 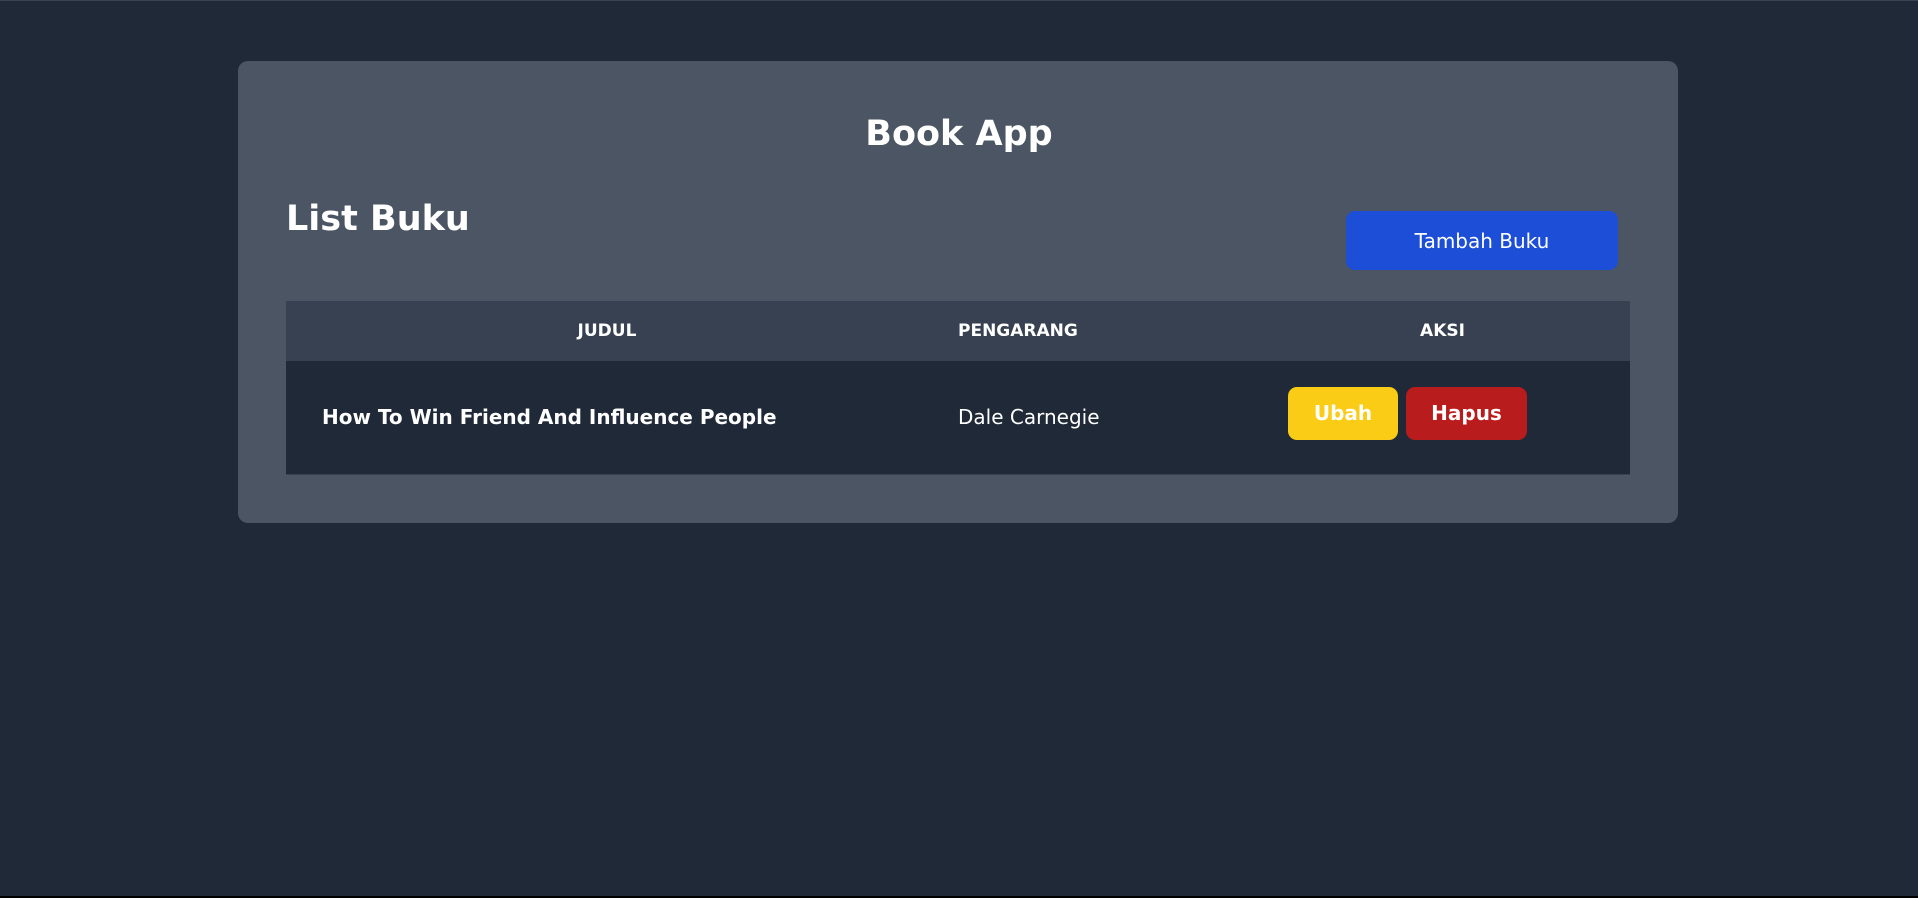 I want to click on book-author-cell: Dale Carnegie, so click(x=1029, y=417).